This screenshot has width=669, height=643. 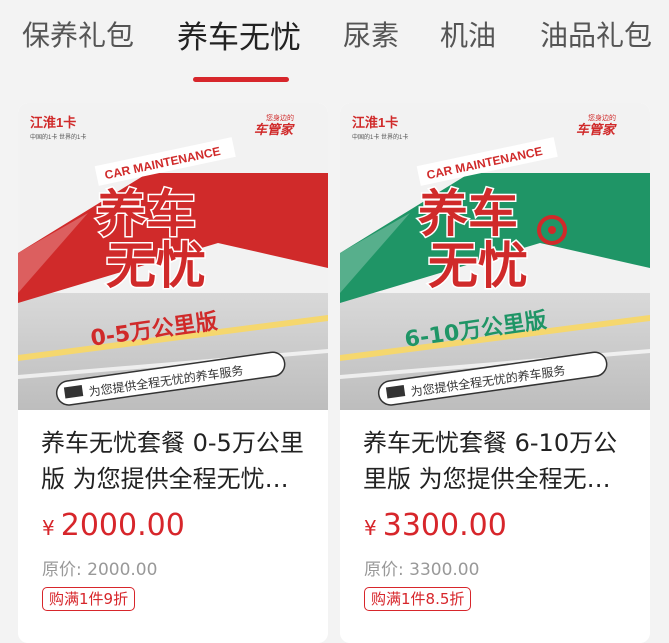 I want to click on price-value: 3300.00, so click(x=444, y=525).